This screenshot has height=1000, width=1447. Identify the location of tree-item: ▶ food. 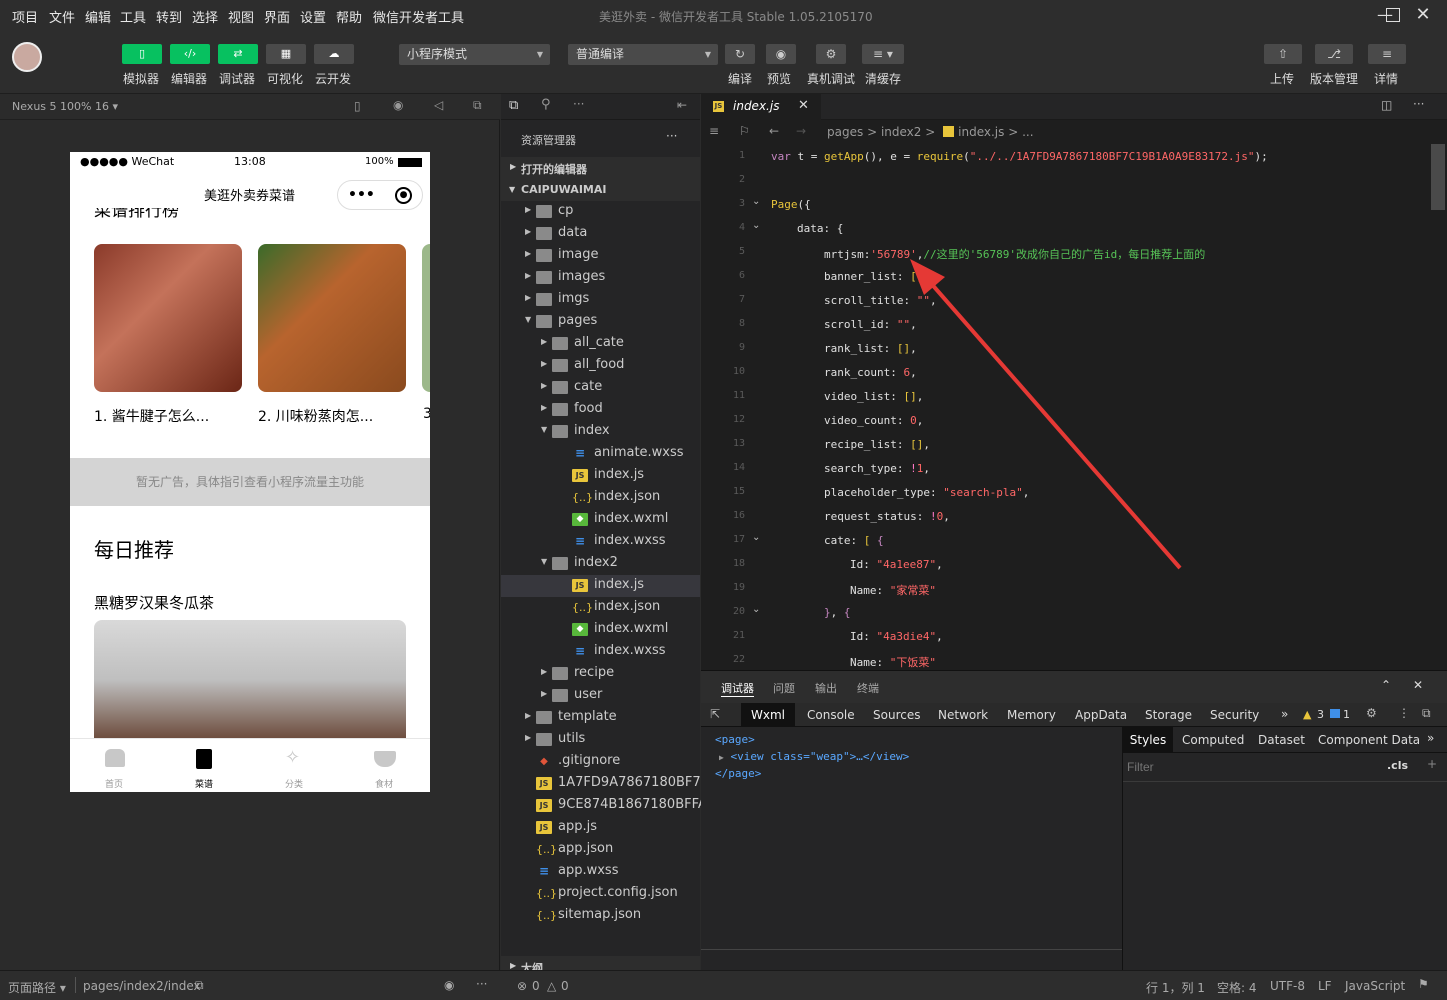
(600, 410).